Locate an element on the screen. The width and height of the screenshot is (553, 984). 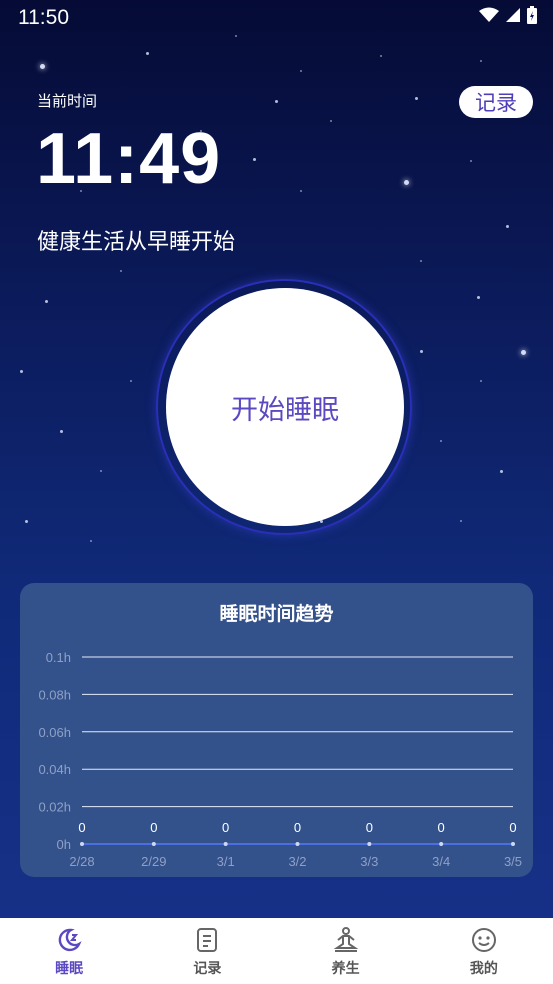
battery-icon is located at coordinates (532, 15).